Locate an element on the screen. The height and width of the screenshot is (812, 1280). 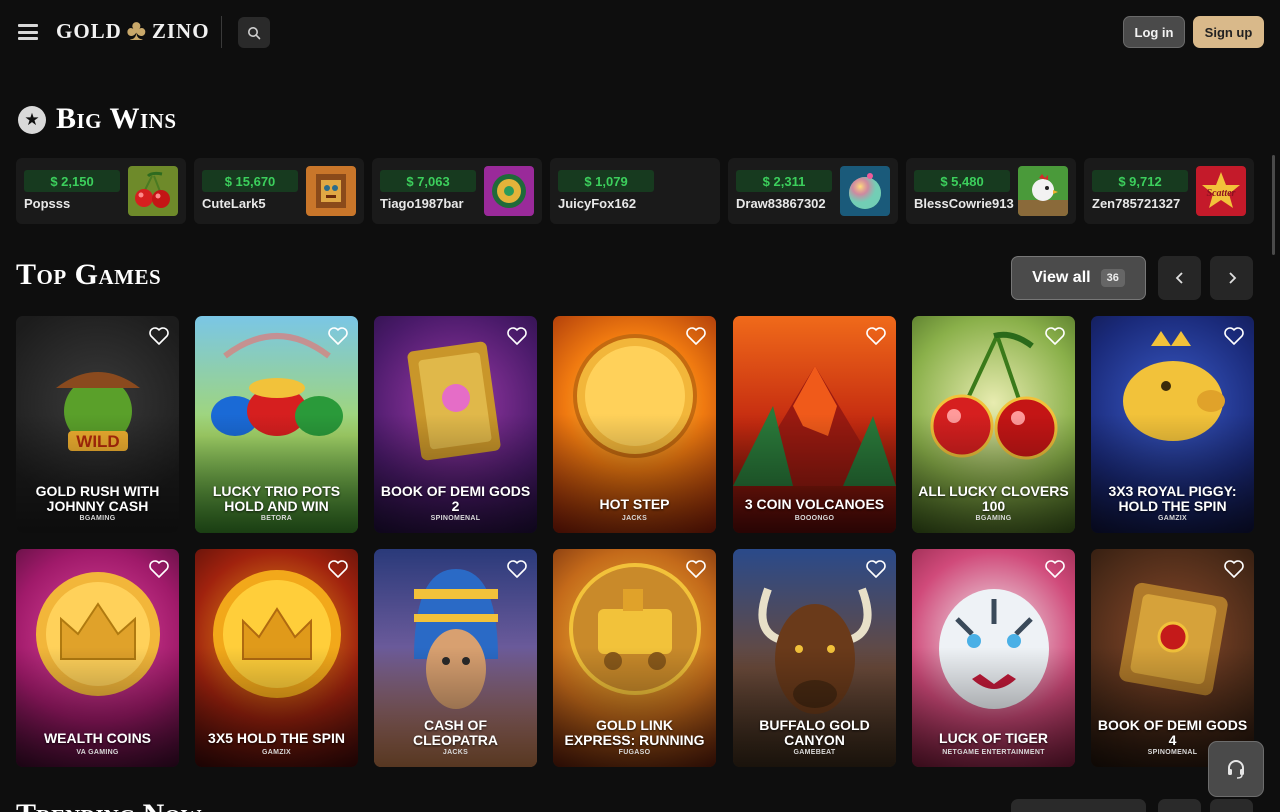
view-all-button: View all 36 is located at coordinates (1078, 278).